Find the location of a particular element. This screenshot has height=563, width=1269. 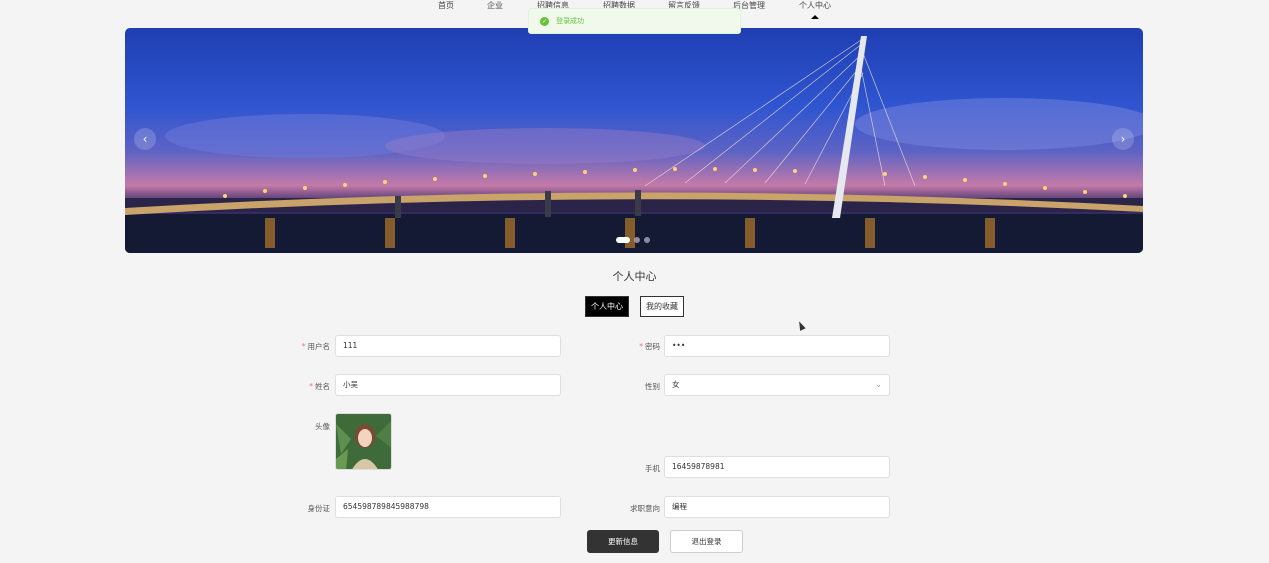

tab-profile: 个人中心 is located at coordinates (607, 306).